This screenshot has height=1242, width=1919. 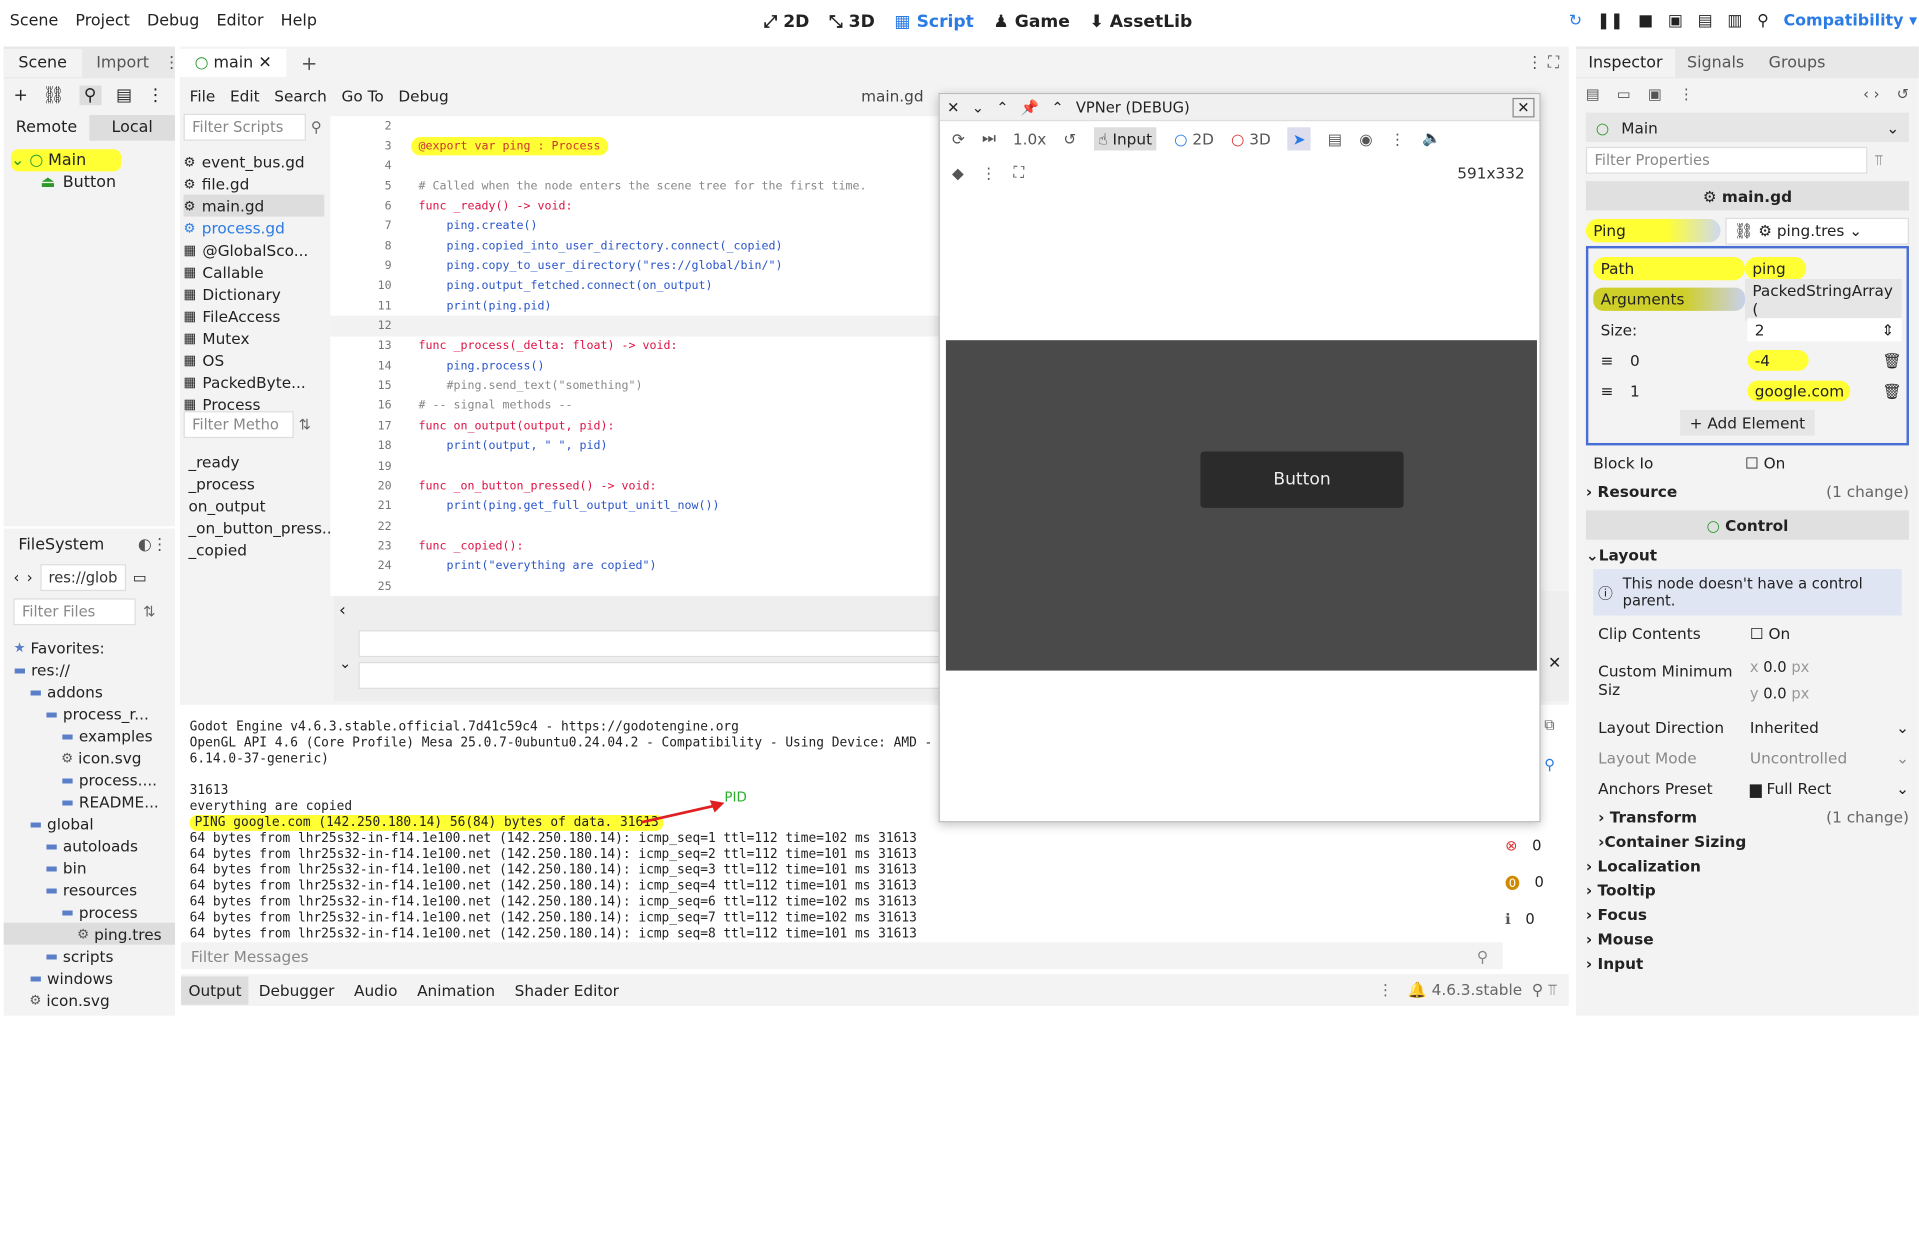 What do you see at coordinates (82, 578) in the screenshot?
I see `fs-path-field: res://glob` at bounding box center [82, 578].